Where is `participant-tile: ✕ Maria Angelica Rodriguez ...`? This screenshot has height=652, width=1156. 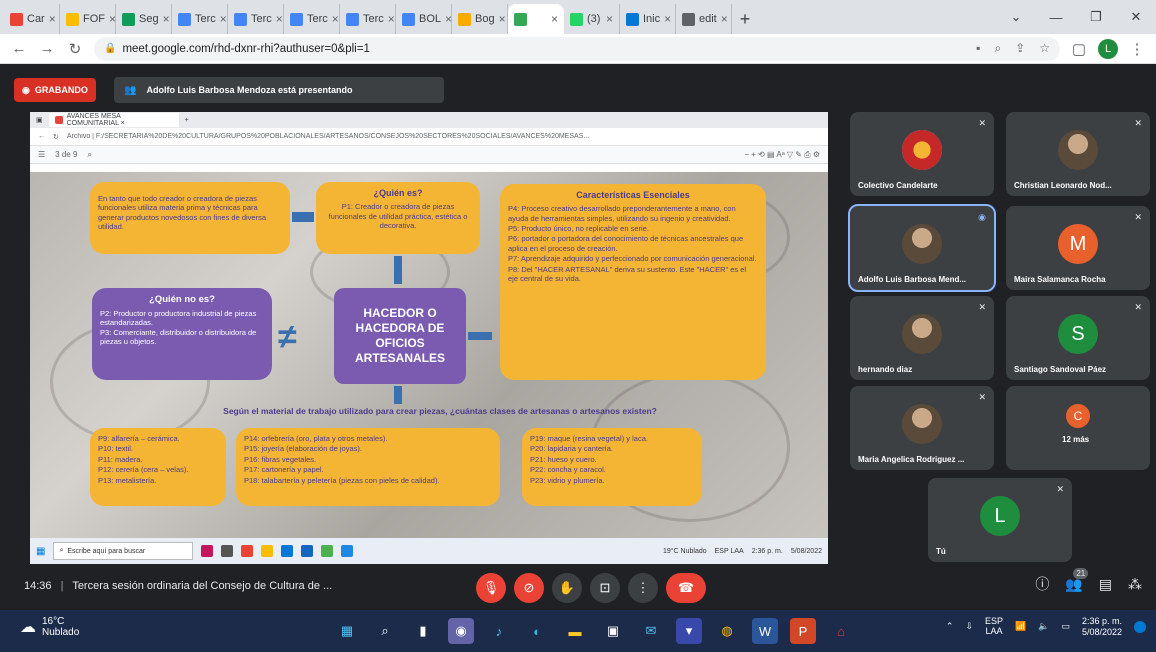
participant-tile: ✕ Maria Angelica Rodriguez ... is located at coordinates (922, 428).